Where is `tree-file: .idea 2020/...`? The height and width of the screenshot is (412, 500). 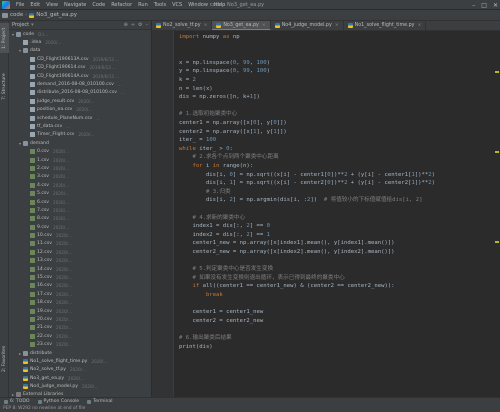
tree-file: .idea 2020/... is located at coordinates (80, 42).